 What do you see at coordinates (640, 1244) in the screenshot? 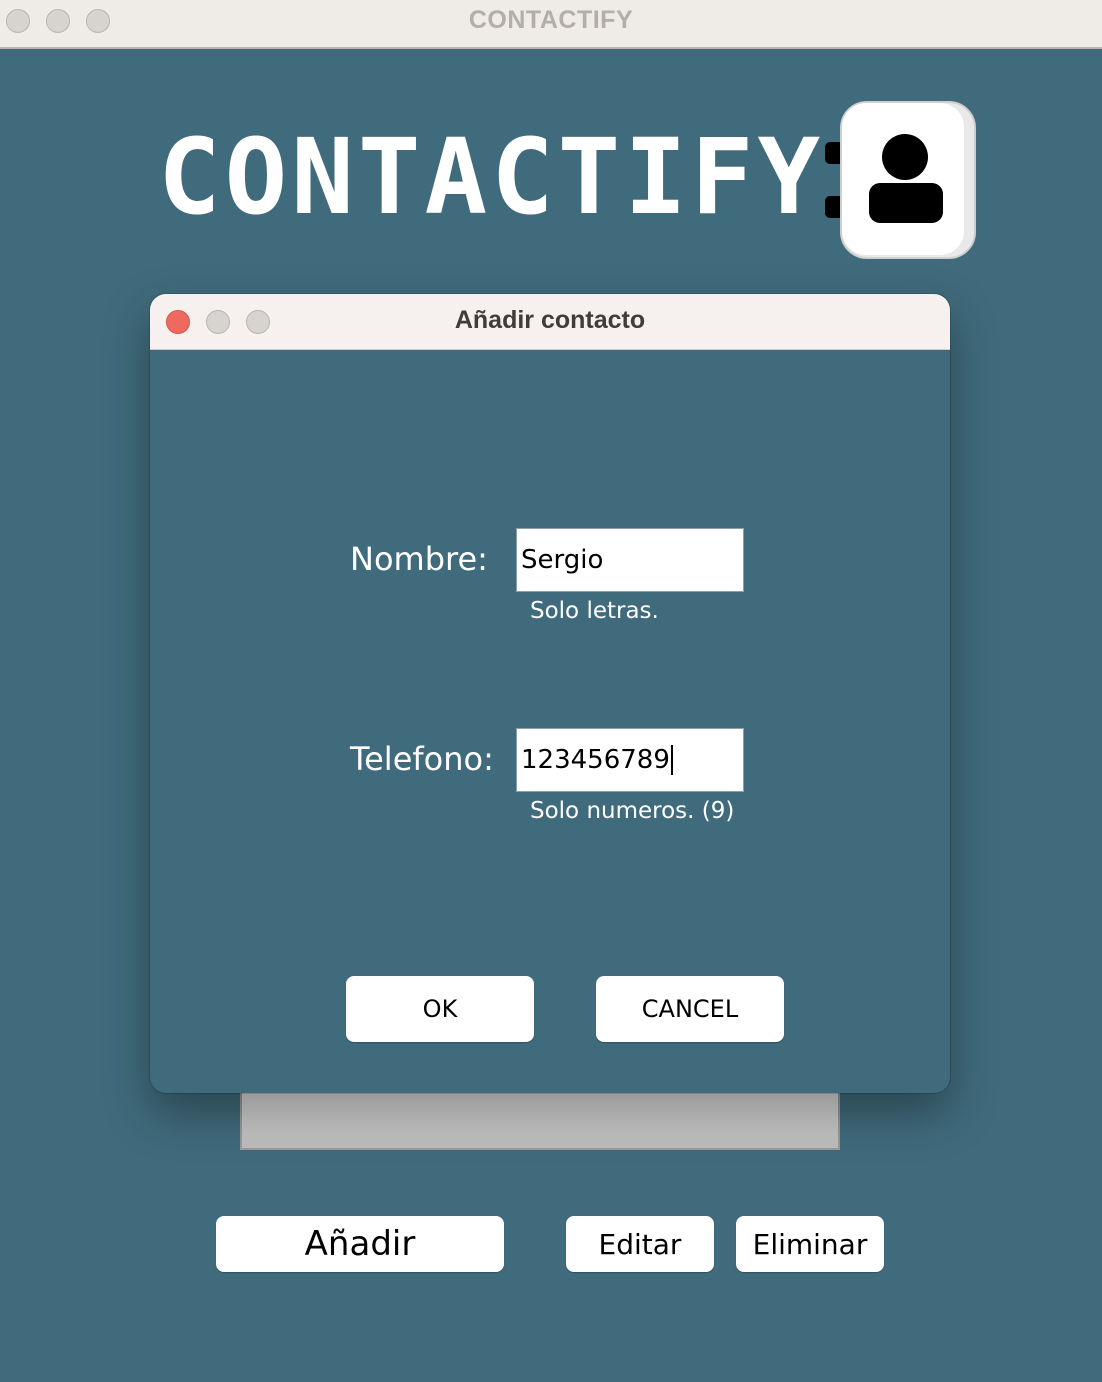
I see `edit-contact-button: Editar` at bounding box center [640, 1244].